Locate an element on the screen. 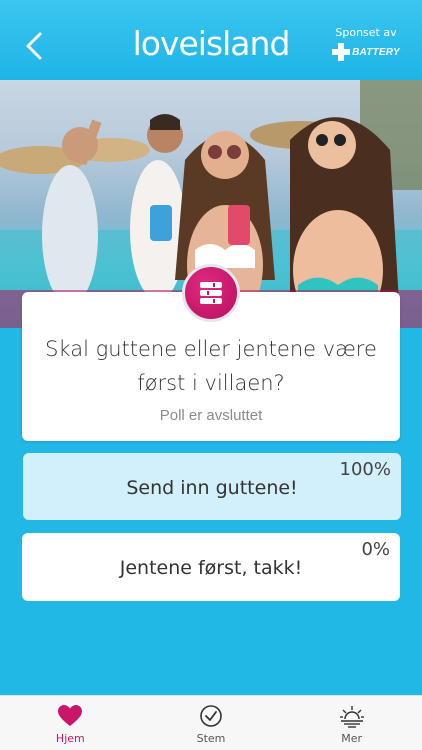 This screenshot has height=750, width=422. poll-option-2: 0% Jentene først, takk! is located at coordinates (211, 567).